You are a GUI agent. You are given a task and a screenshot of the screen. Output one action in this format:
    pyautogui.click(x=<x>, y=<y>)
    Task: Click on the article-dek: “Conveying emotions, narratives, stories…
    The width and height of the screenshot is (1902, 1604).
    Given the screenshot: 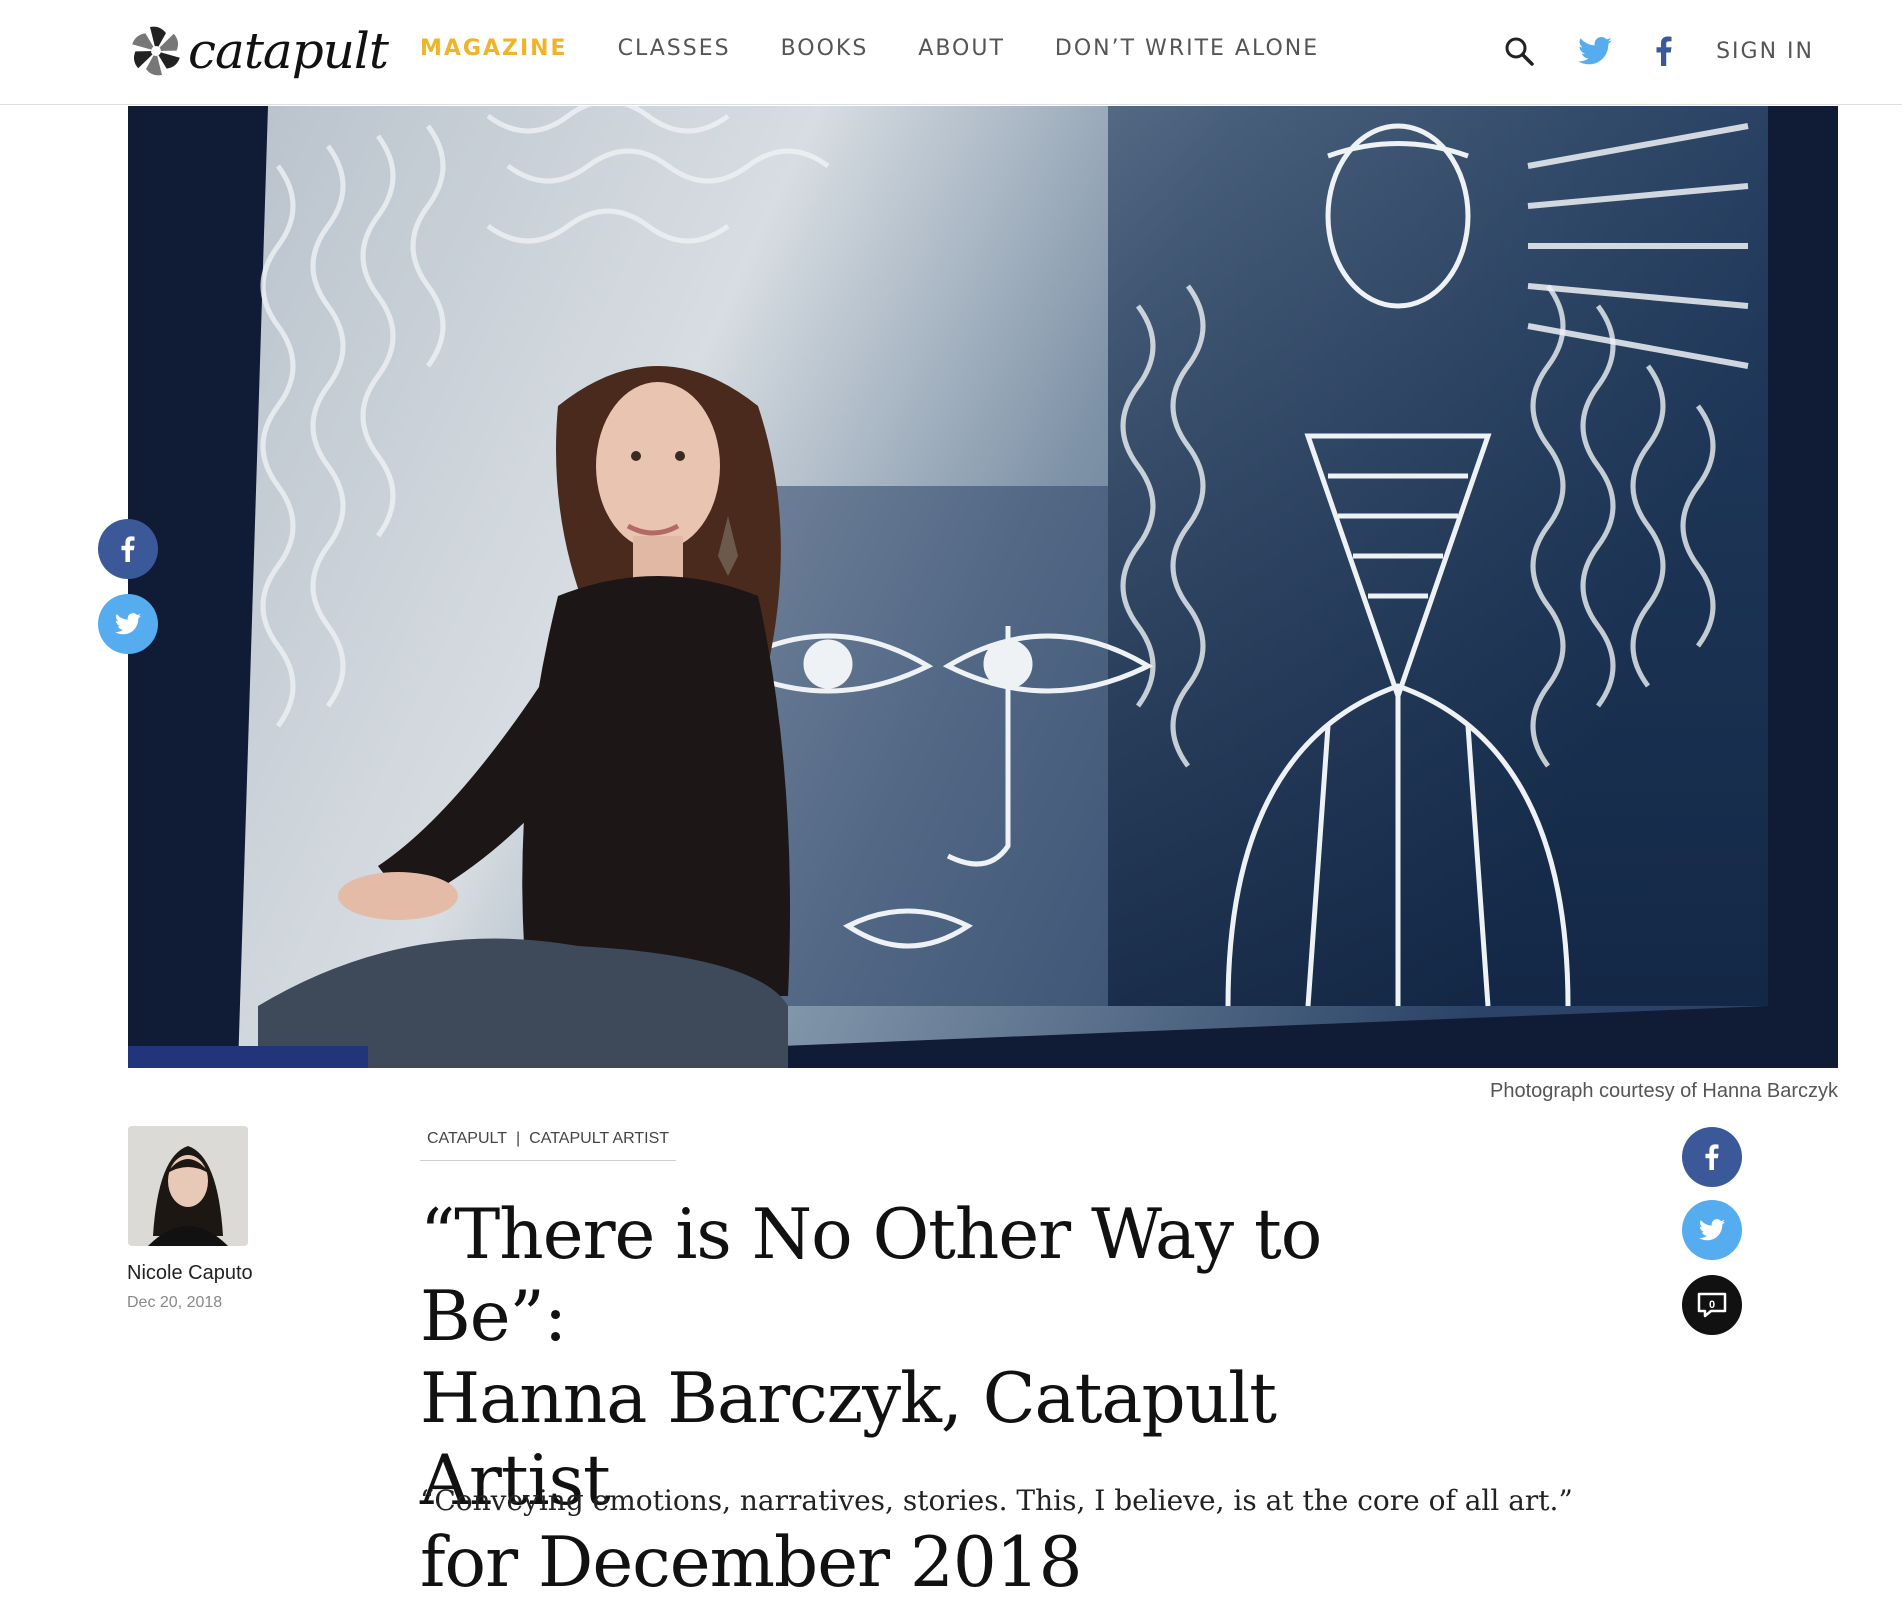 What is the action you would take?
    pyautogui.click(x=996, y=1500)
    